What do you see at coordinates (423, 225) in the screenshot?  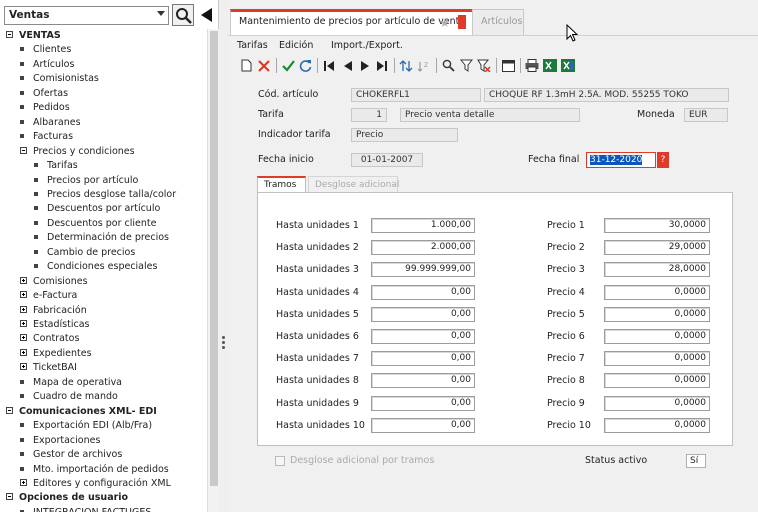 I see `hasta-unidades-input: 1.000,00` at bounding box center [423, 225].